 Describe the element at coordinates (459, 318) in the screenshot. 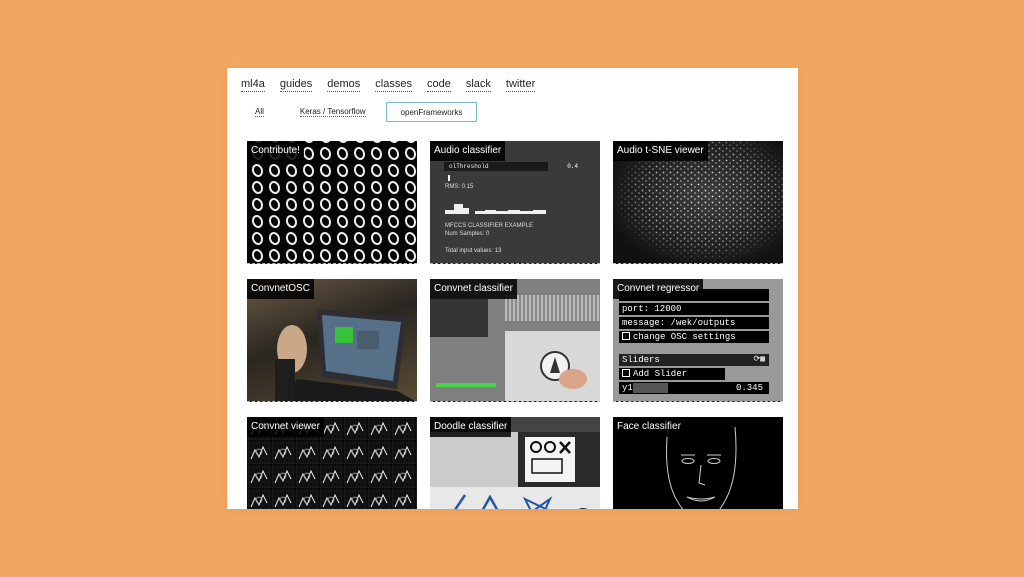

I see `gui-panel` at that location.